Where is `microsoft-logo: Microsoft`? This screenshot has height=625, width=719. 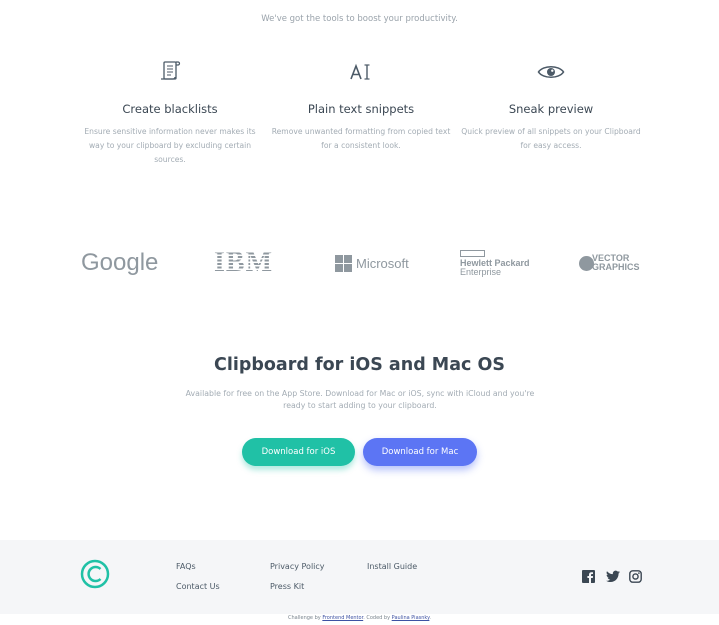 microsoft-logo: Microsoft is located at coordinates (372, 263).